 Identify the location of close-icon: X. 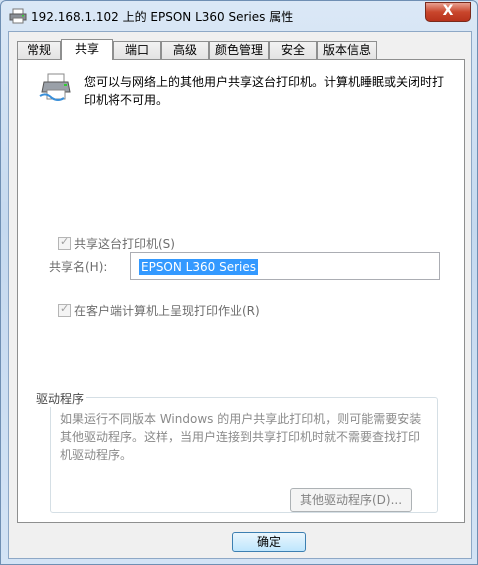
(448, 11).